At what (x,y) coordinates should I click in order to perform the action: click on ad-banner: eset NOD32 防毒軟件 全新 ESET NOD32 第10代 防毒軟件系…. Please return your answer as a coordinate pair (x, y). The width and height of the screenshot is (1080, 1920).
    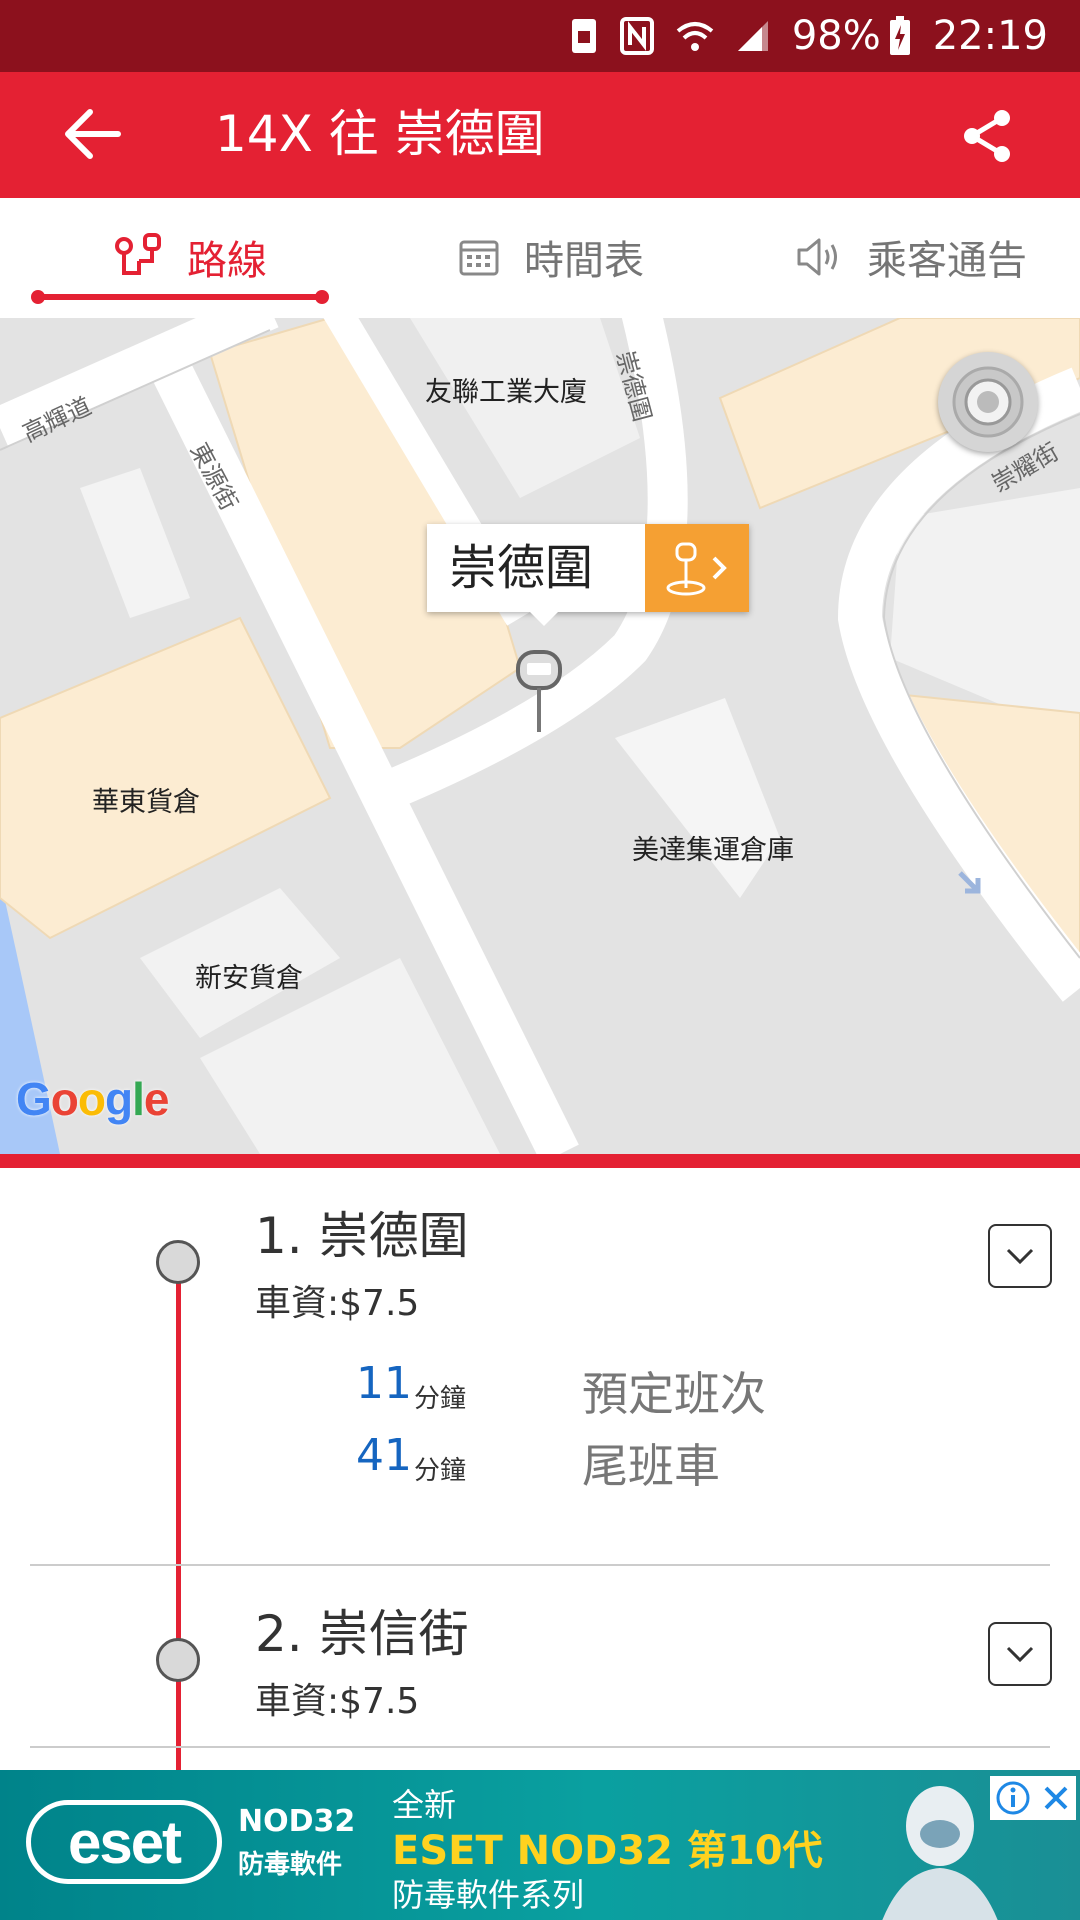
    Looking at the image, I should click on (540, 1845).